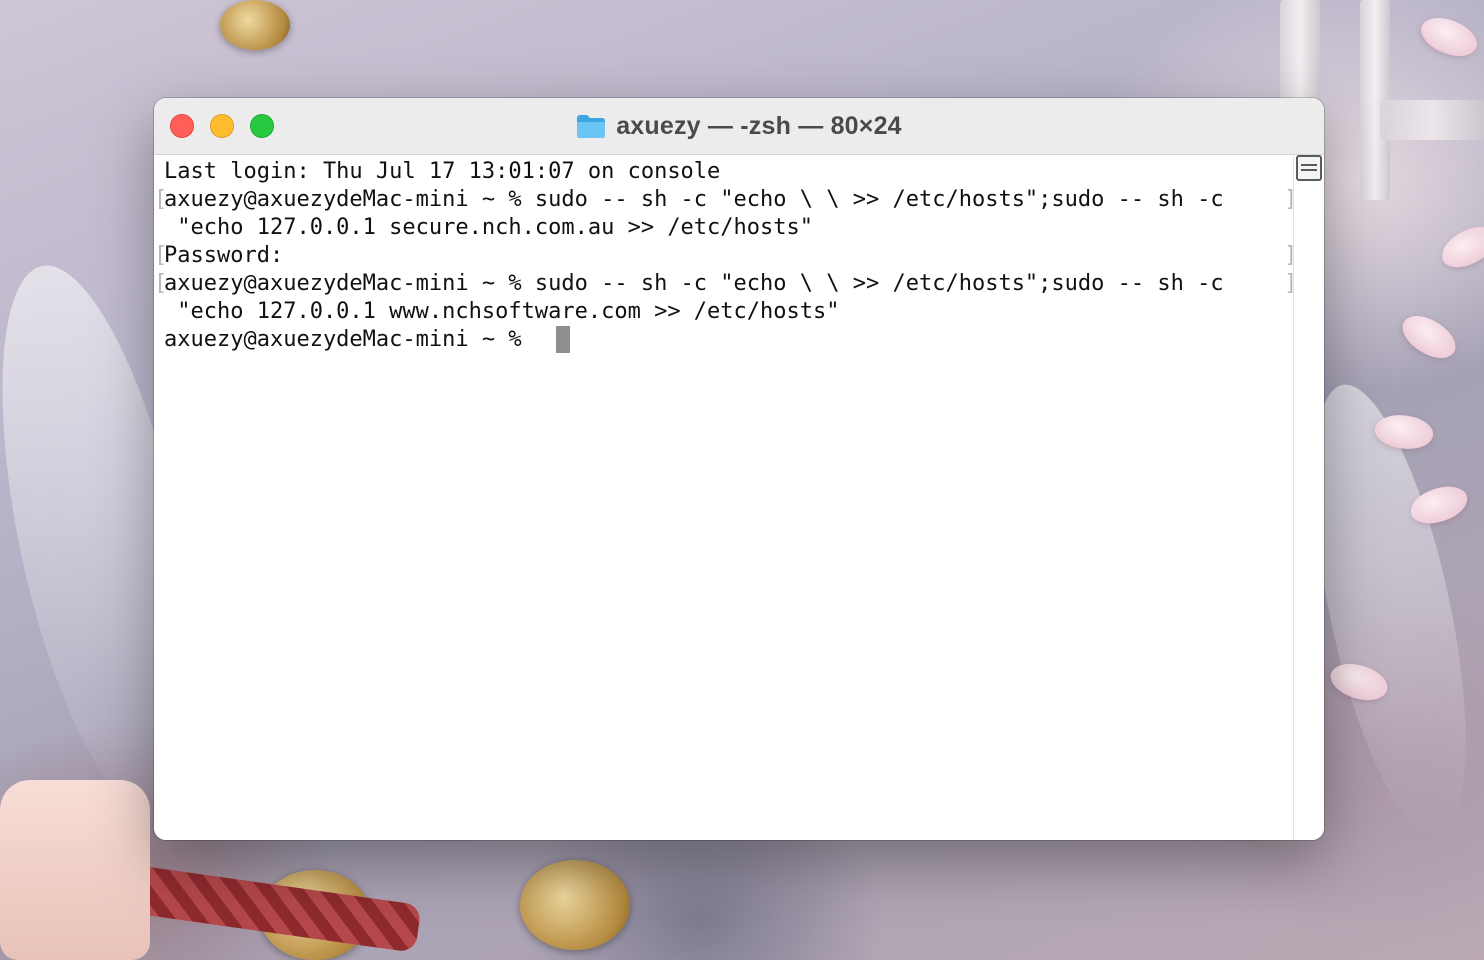 Image resolution: width=1484 pixels, height=960 pixels. Describe the element at coordinates (759, 125) in the screenshot. I see `window-title: axuezy — -zsh — 80×24` at that location.